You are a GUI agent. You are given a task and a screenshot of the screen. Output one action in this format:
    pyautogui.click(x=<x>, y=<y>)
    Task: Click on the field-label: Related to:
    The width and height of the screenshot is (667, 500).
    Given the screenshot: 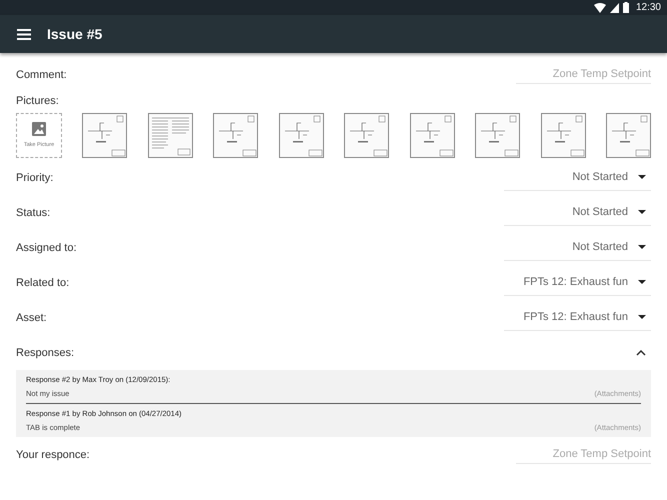 What is the action you would take?
    pyautogui.click(x=43, y=282)
    